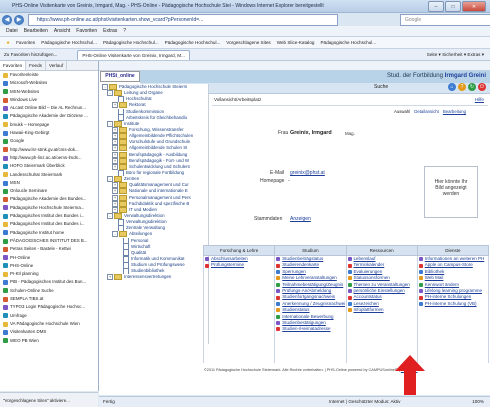  What do you see at coordinates (426, 111) in the screenshot?
I see `view-detail: Detailansicht` at bounding box center [426, 111].